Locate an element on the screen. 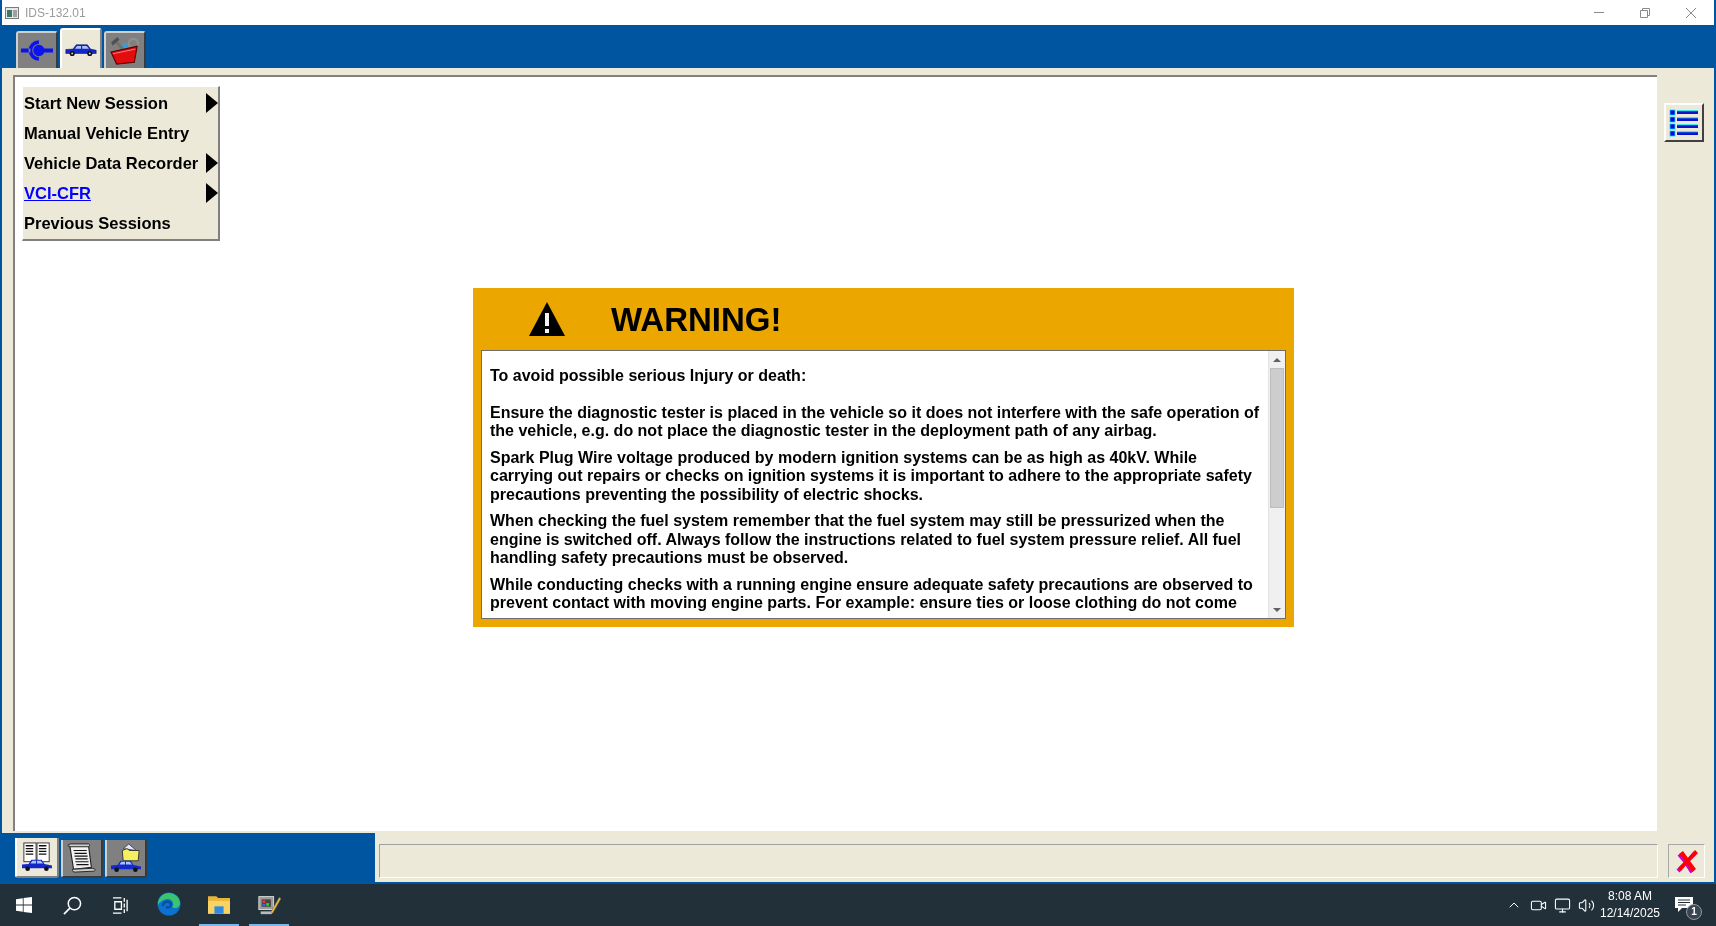 This screenshot has width=1716, height=926. menu-item: Previous Sessions is located at coordinates (120, 223).